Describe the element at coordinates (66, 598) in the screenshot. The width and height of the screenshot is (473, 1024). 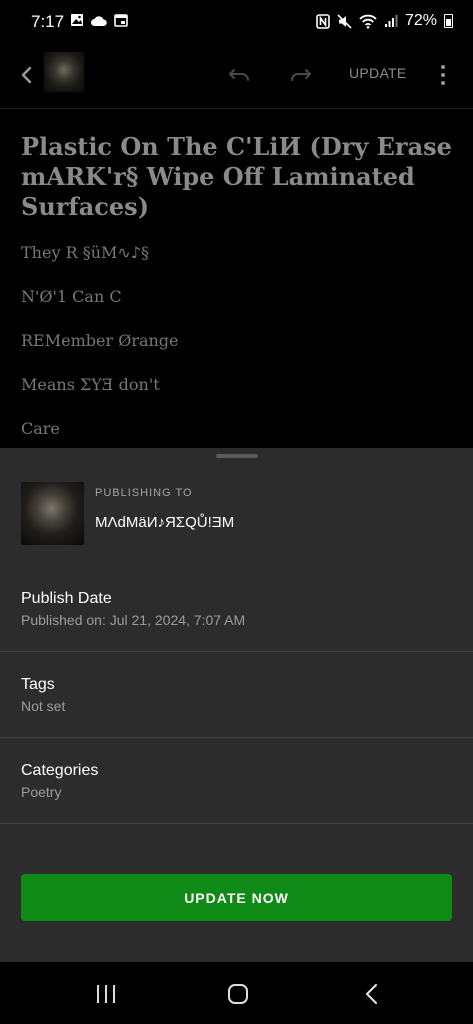
I see `publish-date-title: Publish Date` at that location.